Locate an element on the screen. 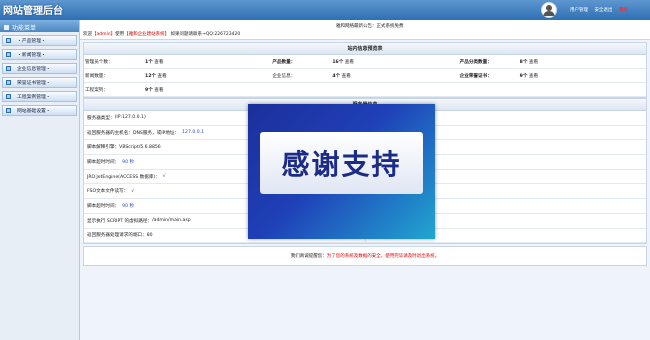  stats-cell: 企业信息： 4个 查看 is located at coordinates (364, 76).